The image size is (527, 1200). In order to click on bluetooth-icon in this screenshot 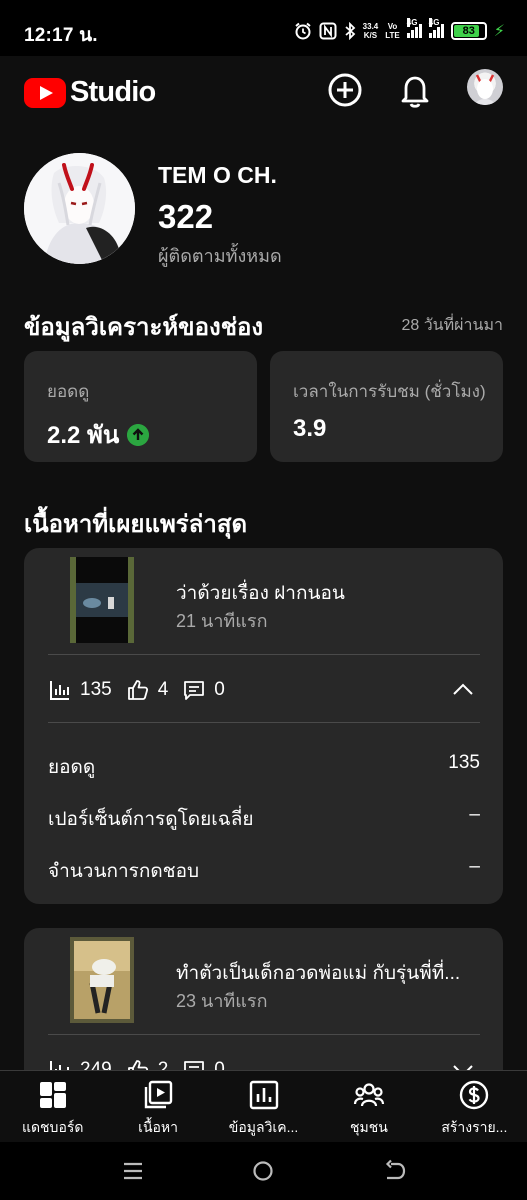, I will do `click(350, 31)`.